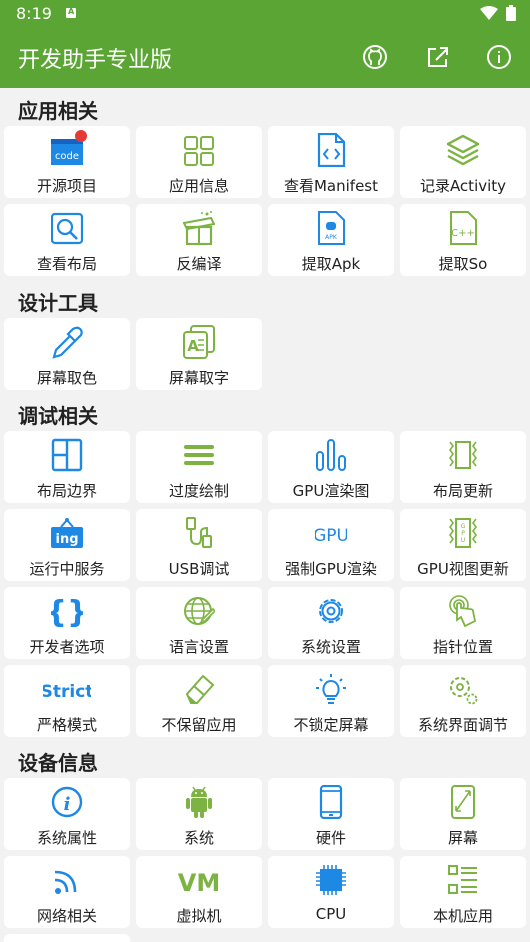 The width and height of the screenshot is (530, 942). I want to click on tile-network: 网络相关, so click(67, 892).